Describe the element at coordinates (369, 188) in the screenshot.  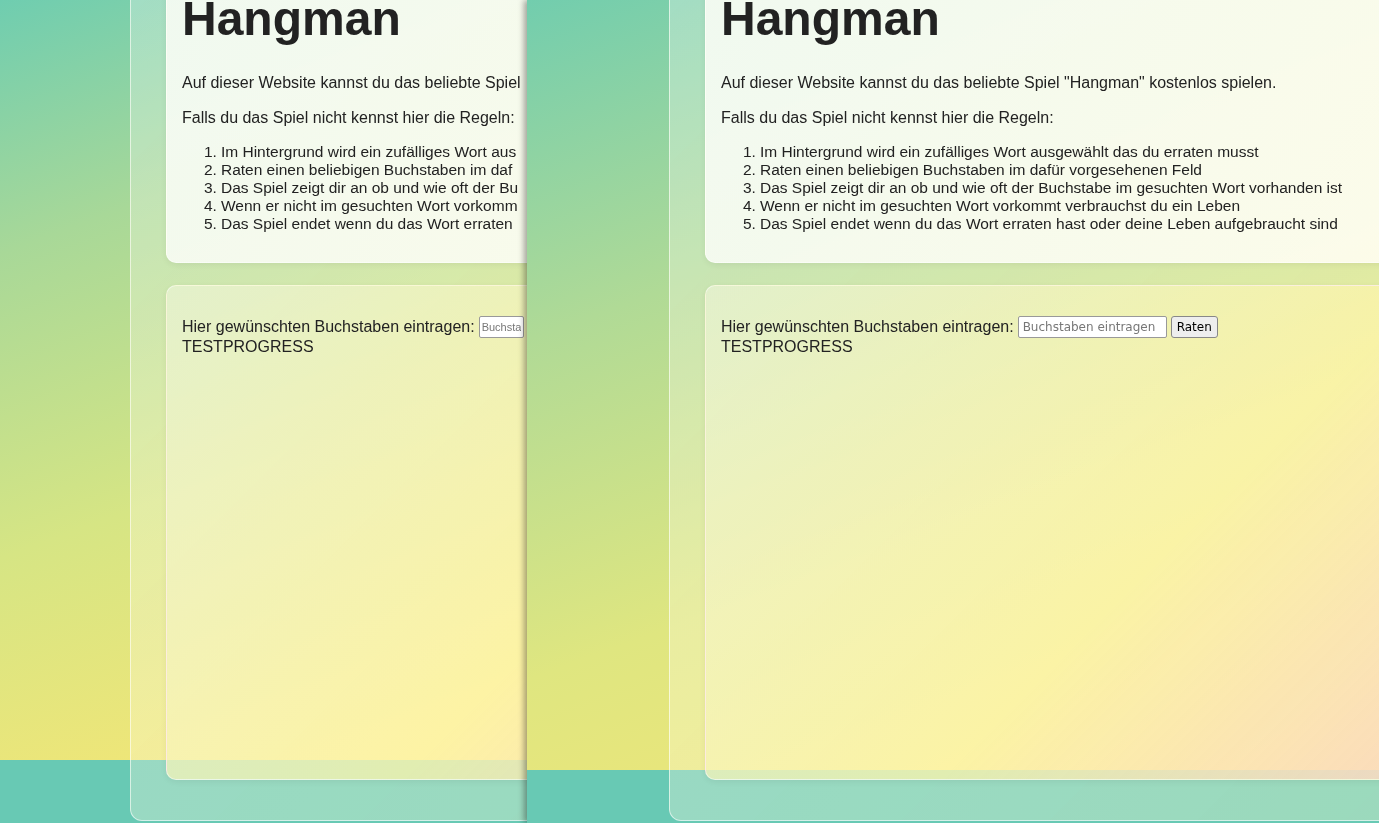
I see `rule-item: Das Spiel zeigt dir an ob und wie oft der Bu` at that location.